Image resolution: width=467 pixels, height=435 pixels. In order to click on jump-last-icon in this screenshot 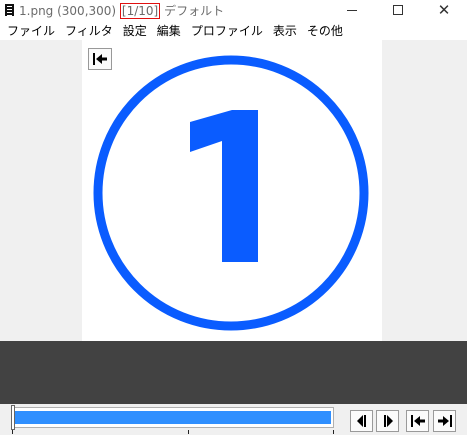, I will do `click(444, 421)`.